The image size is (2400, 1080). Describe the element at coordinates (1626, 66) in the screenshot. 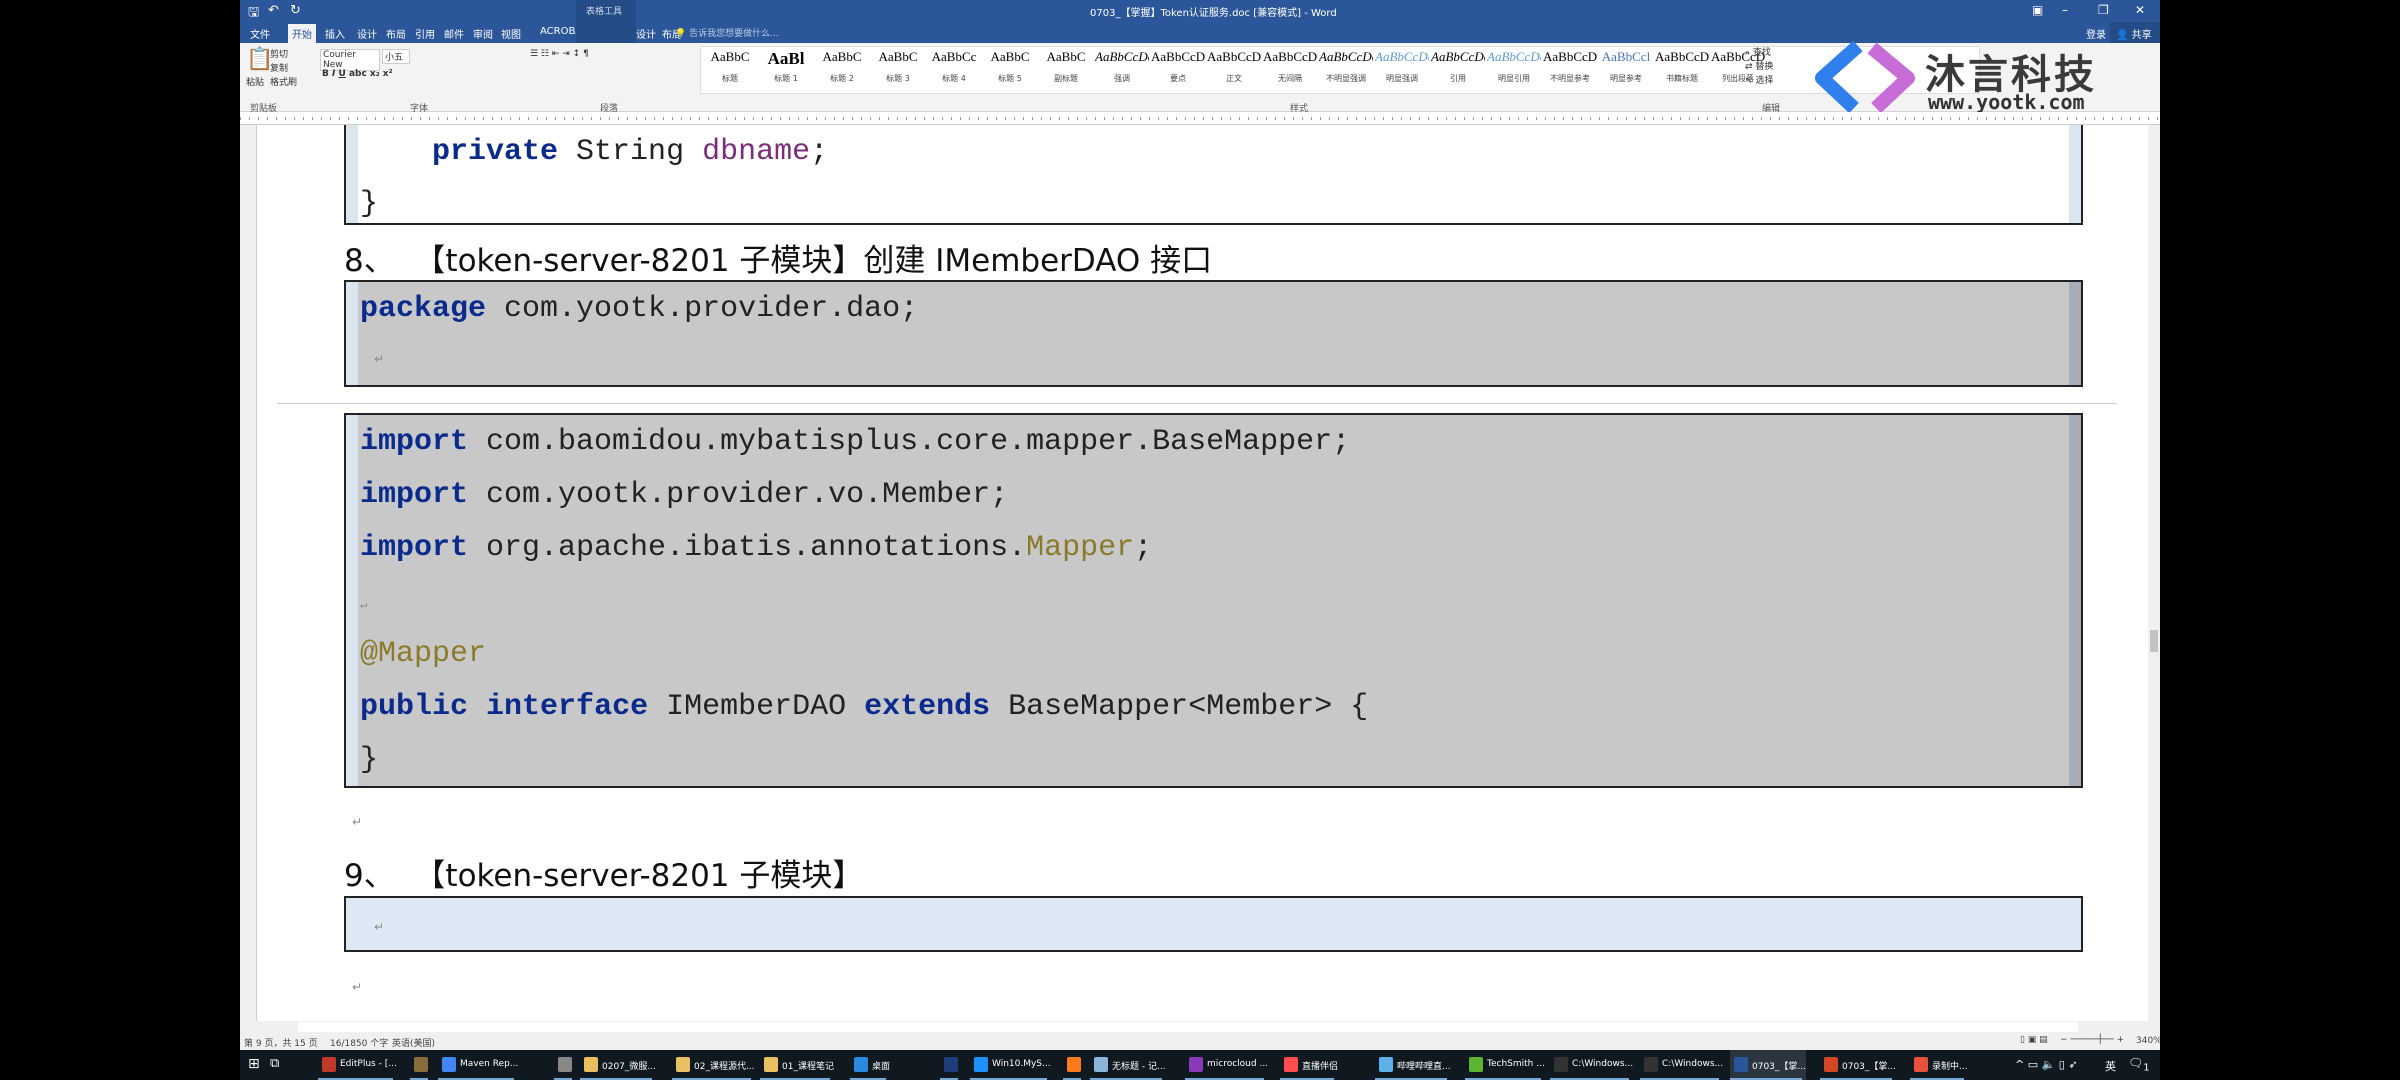

I see `style-item: AaBbCcl 明显参考` at that location.